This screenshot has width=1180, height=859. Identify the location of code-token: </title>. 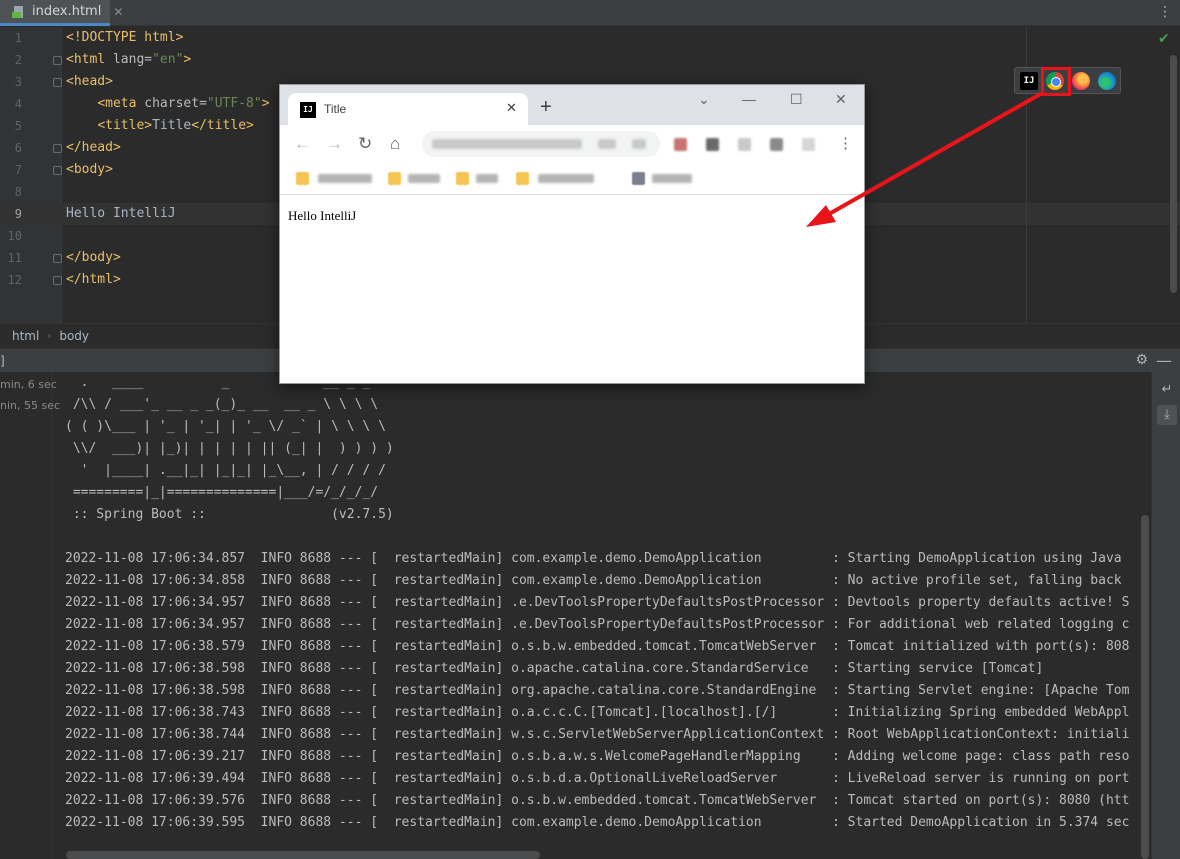
(222, 125).